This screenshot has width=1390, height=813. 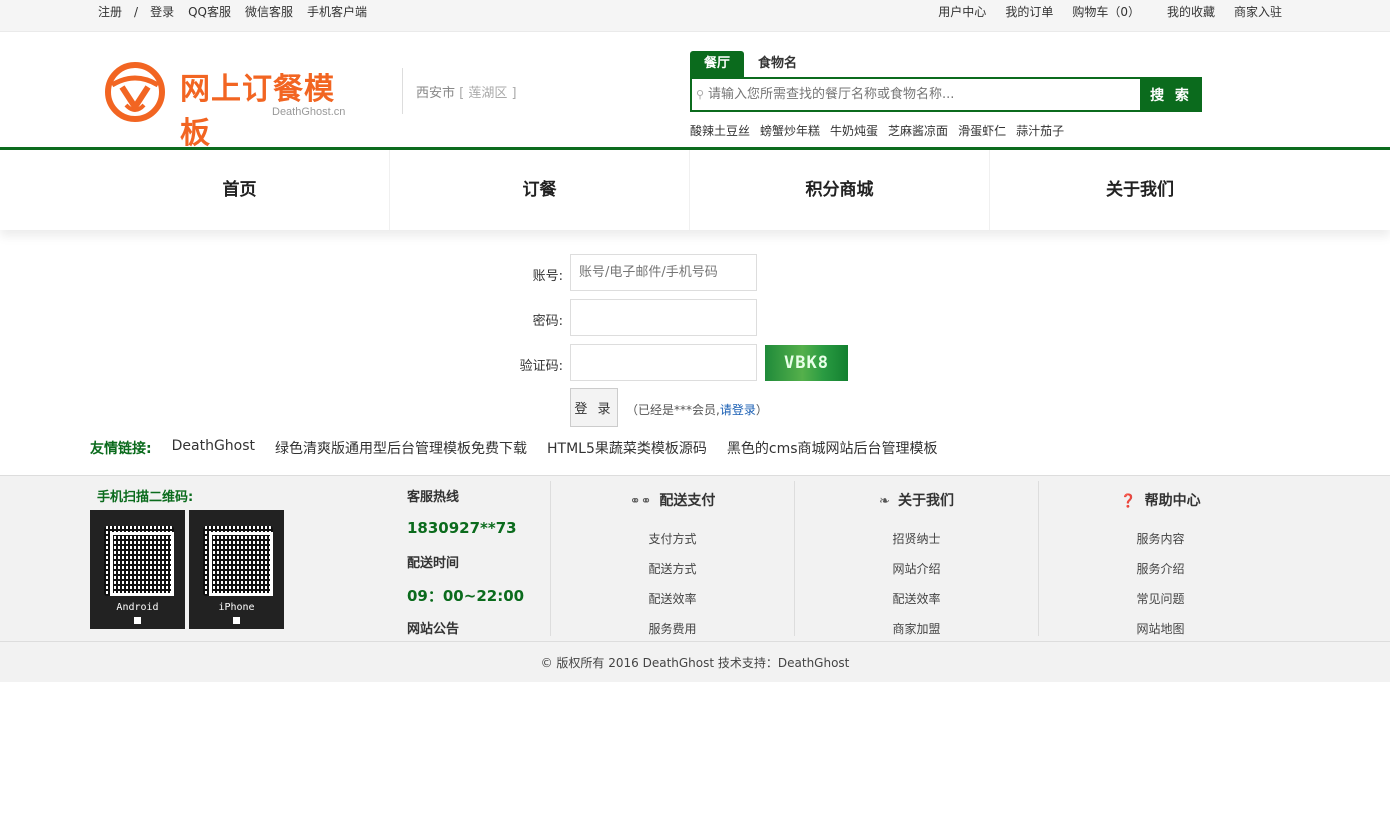 I want to click on district-name: [ 莲湖区 ], so click(x=487, y=93).